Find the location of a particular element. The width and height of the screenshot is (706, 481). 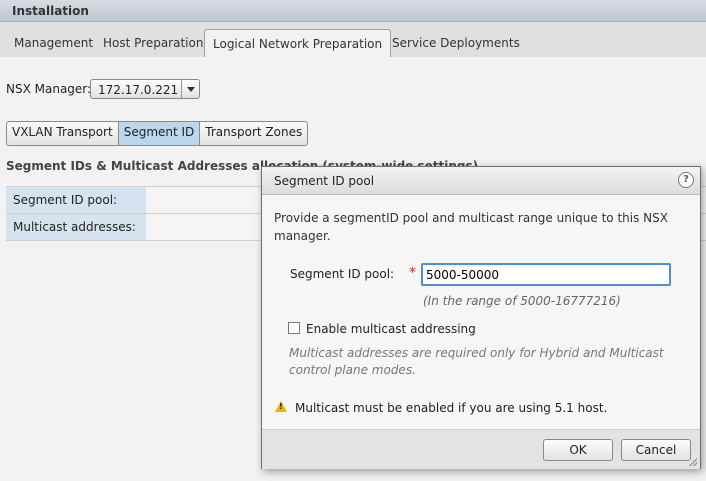

tab-logical-network-preparation: Logical Network Preparation is located at coordinates (298, 43).